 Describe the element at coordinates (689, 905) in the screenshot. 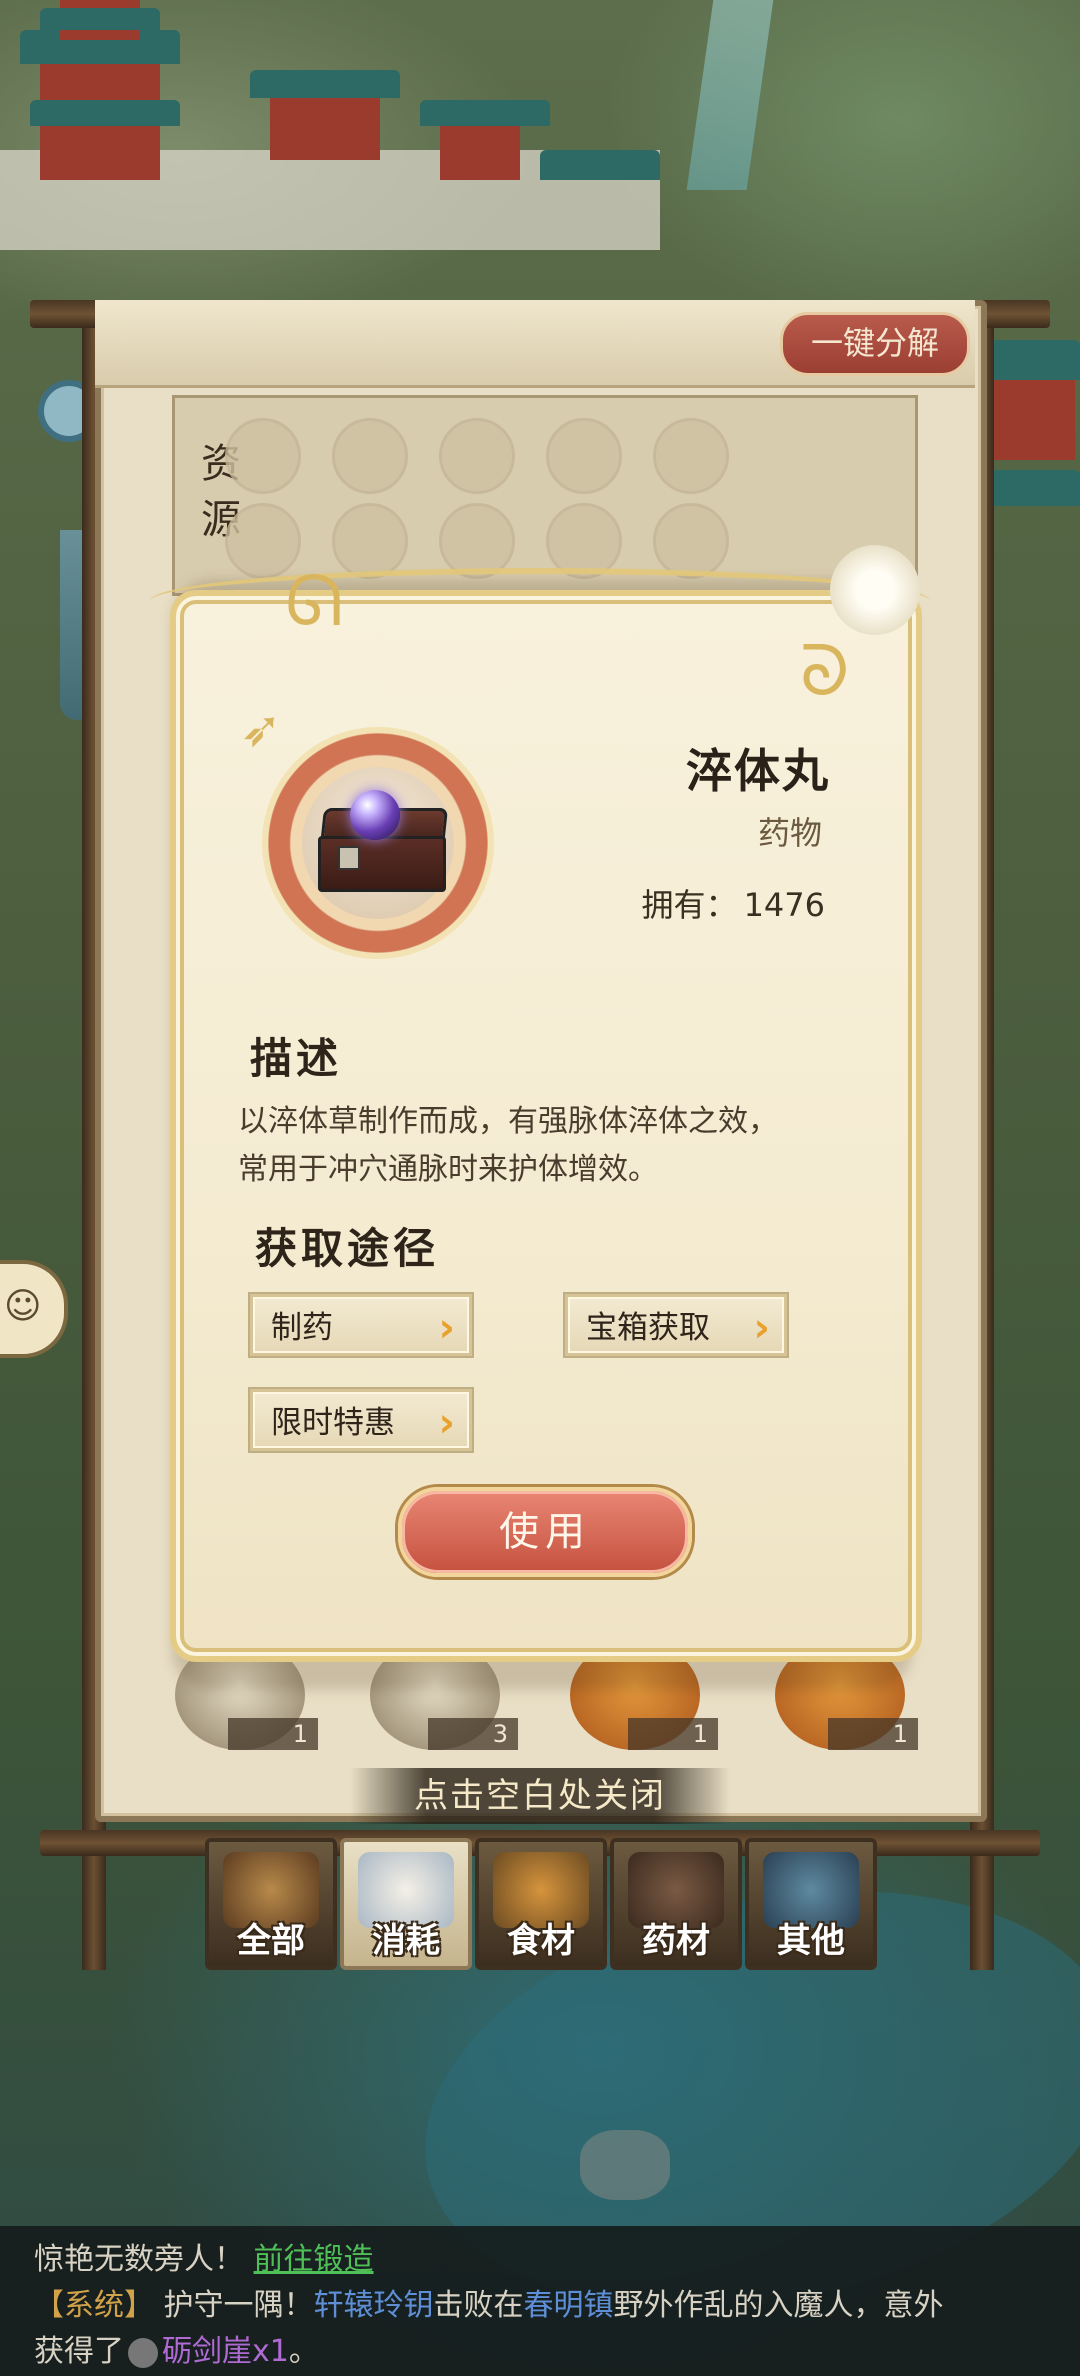

I see `owned-label: 拥有：` at that location.